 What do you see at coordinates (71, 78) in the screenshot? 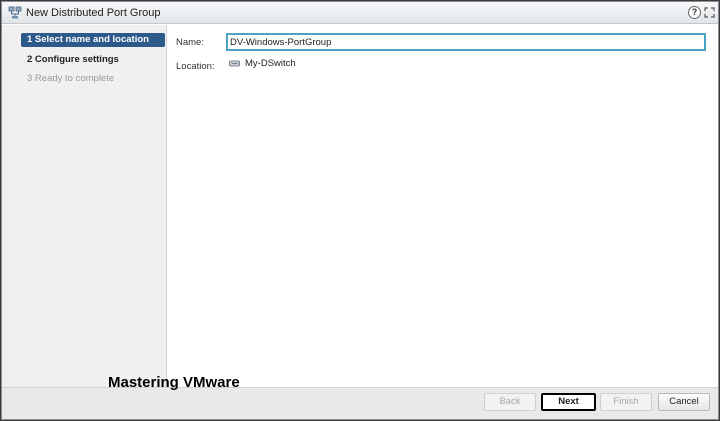
I see `step-ready-to-complete: 3 Ready to complete` at bounding box center [71, 78].